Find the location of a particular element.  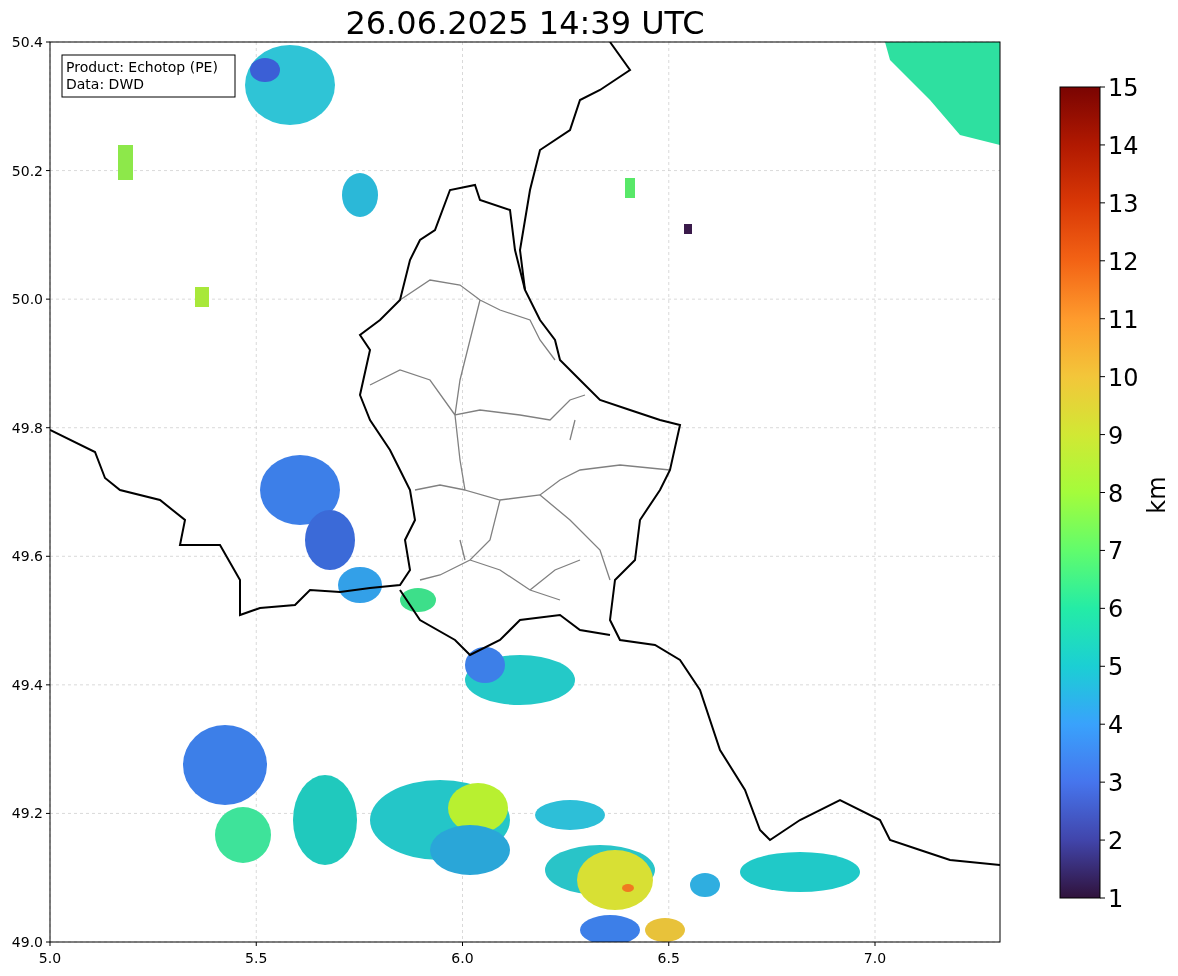

axis-tick-label: 50.0 is located at coordinates (27, 299).